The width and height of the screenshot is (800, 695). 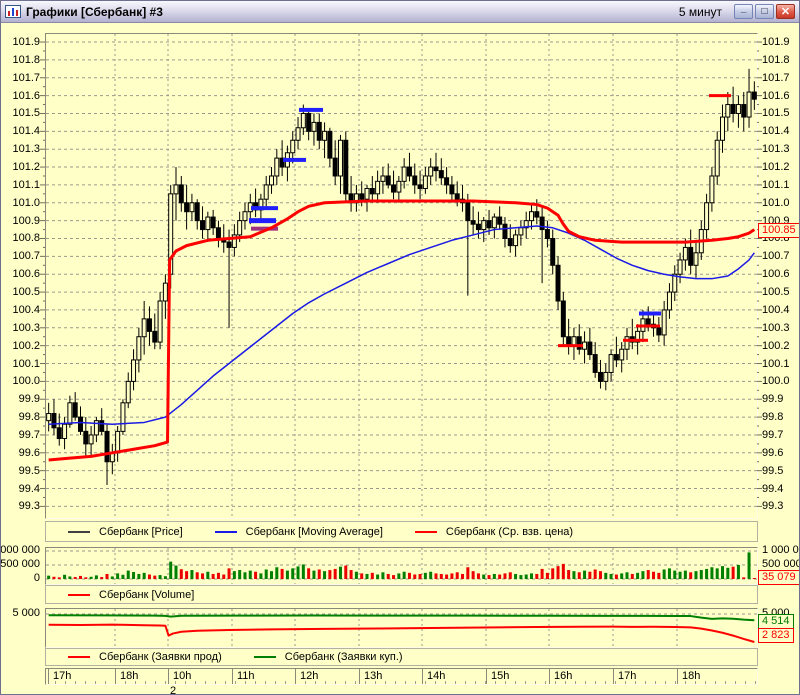 I want to click on orders-plot, so click(x=401, y=628).